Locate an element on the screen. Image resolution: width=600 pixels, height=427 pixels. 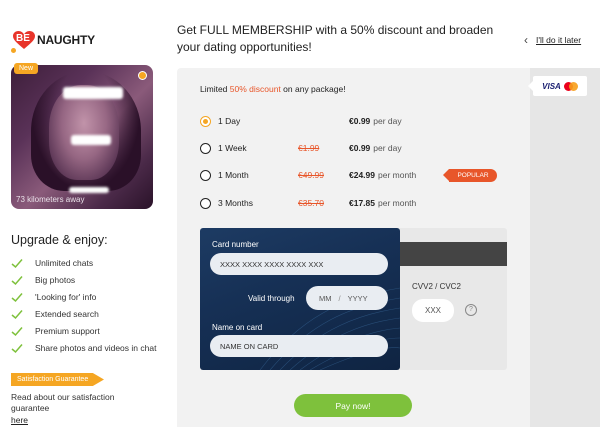
feature-item: 'Looking for' info is located at coordinates (86, 297).